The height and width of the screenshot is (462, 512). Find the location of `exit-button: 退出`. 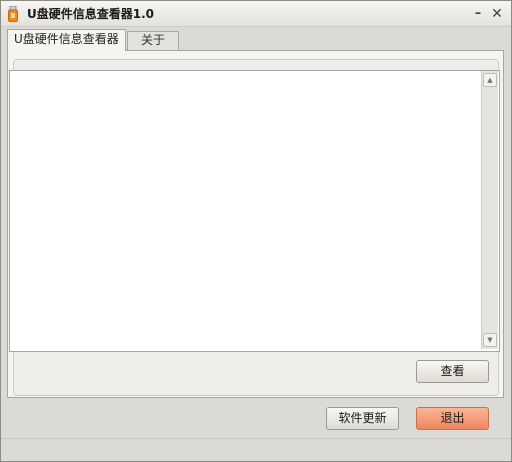

exit-button: 退出 is located at coordinates (452, 418).